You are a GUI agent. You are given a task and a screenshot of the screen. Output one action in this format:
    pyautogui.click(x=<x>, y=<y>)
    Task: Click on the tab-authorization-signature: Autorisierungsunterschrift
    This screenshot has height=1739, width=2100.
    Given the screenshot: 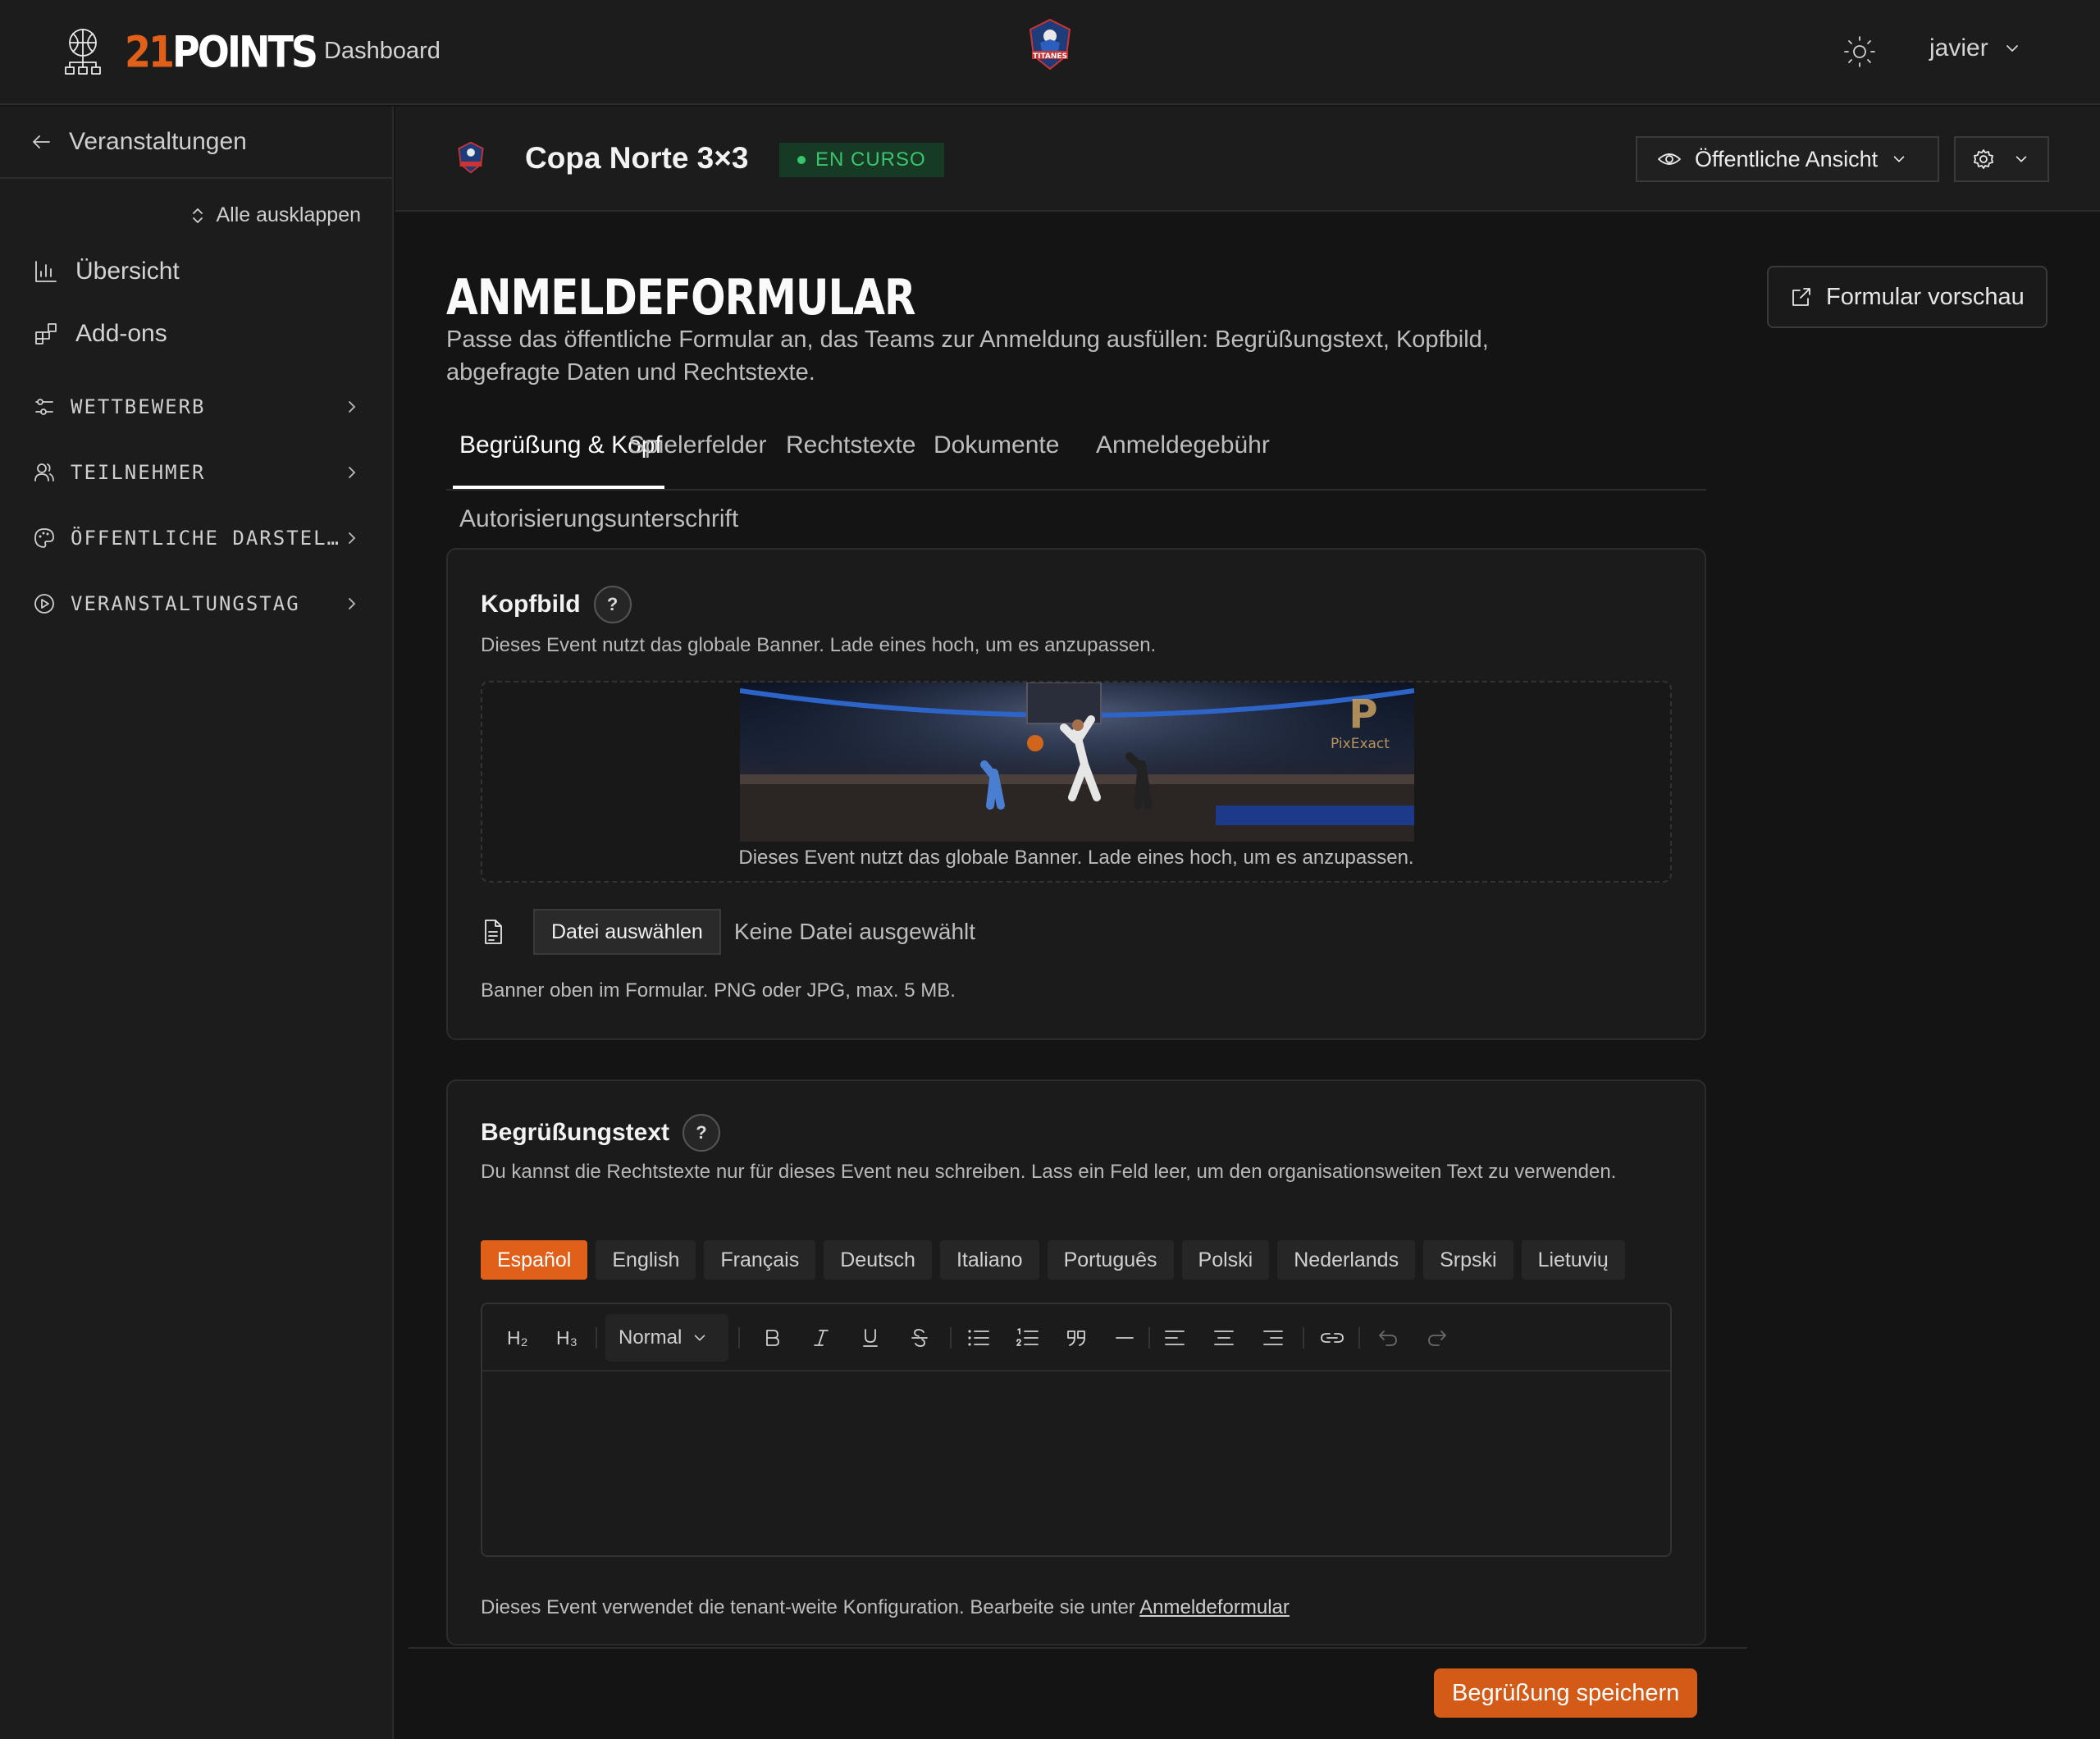 What is the action you would take?
    pyautogui.click(x=598, y=519)
    